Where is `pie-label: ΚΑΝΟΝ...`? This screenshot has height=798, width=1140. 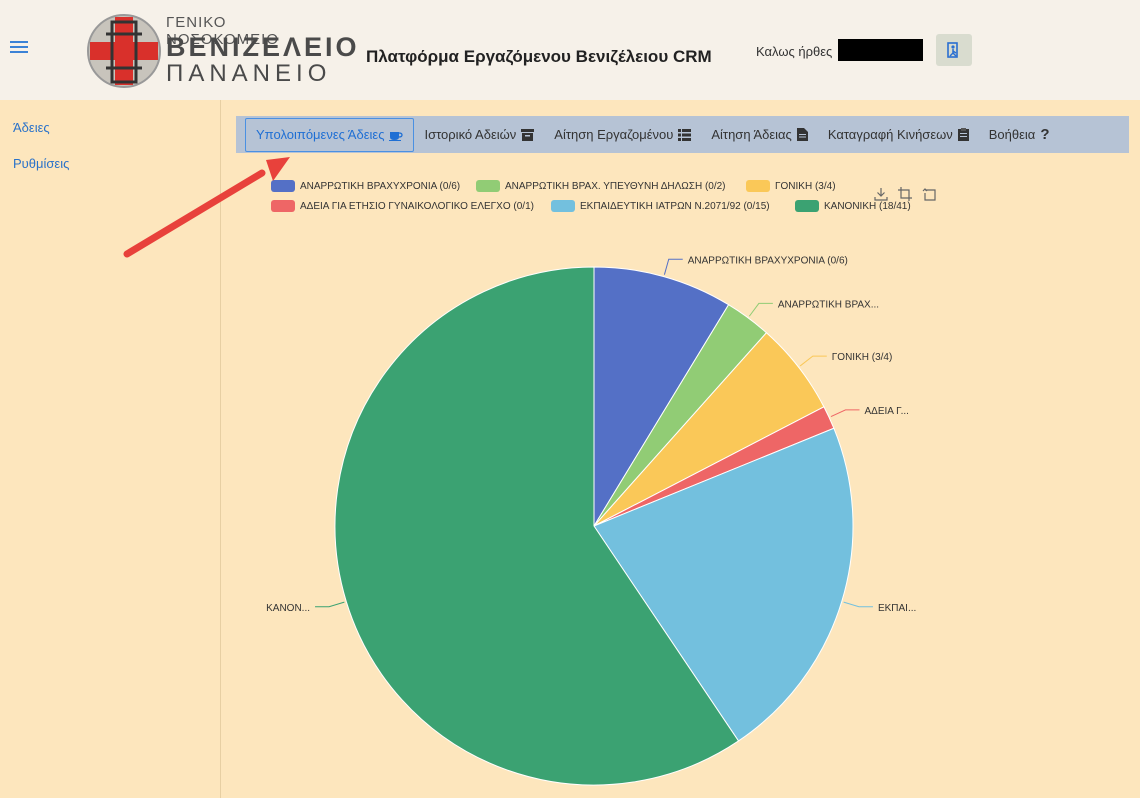
pie-label: ΚΑΝΟΝ... is located at coordinates (288, 608).